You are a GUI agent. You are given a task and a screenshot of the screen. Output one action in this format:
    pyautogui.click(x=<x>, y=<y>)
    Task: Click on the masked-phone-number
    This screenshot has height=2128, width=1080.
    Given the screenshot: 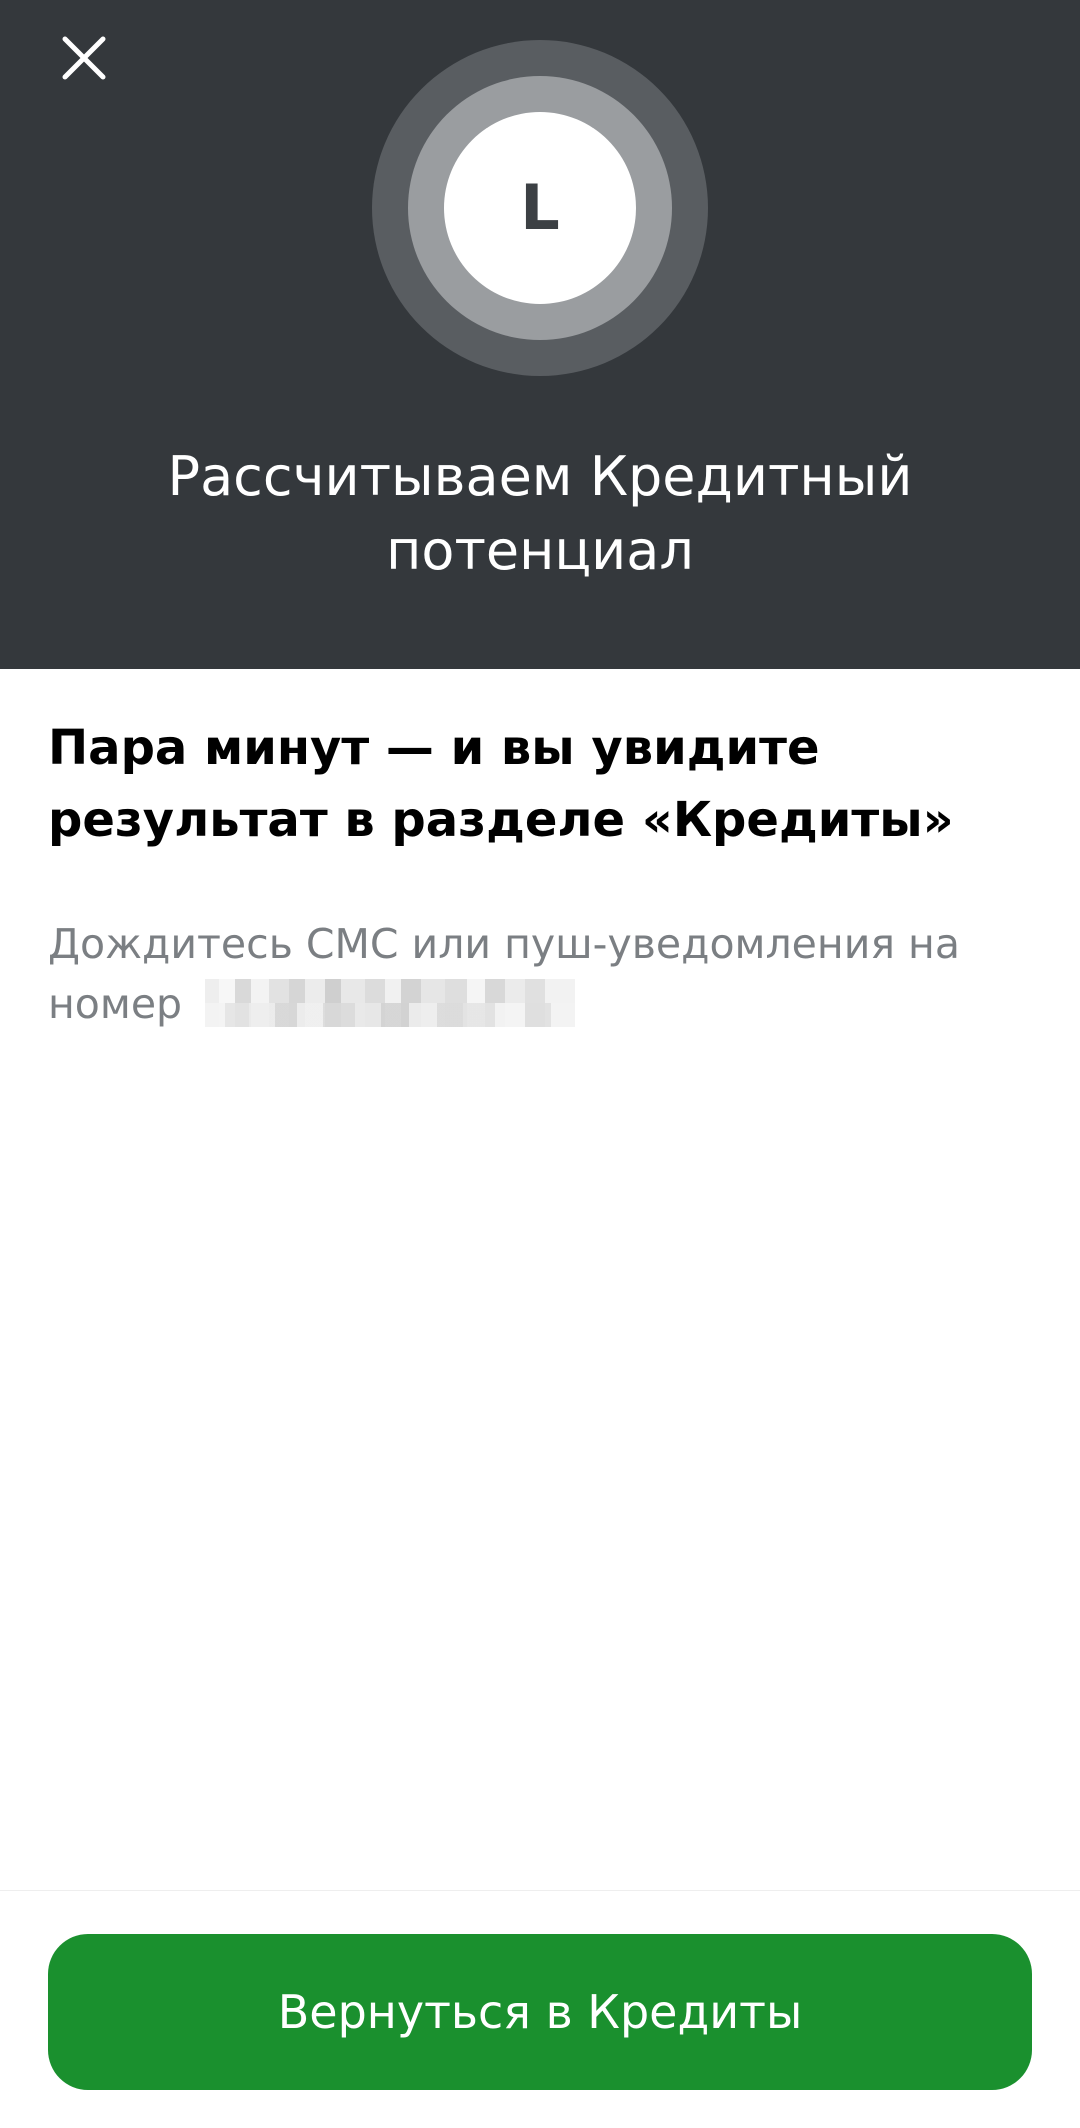 What is the action you would take?
    pyautogui.click(x=390, y=1003)
    